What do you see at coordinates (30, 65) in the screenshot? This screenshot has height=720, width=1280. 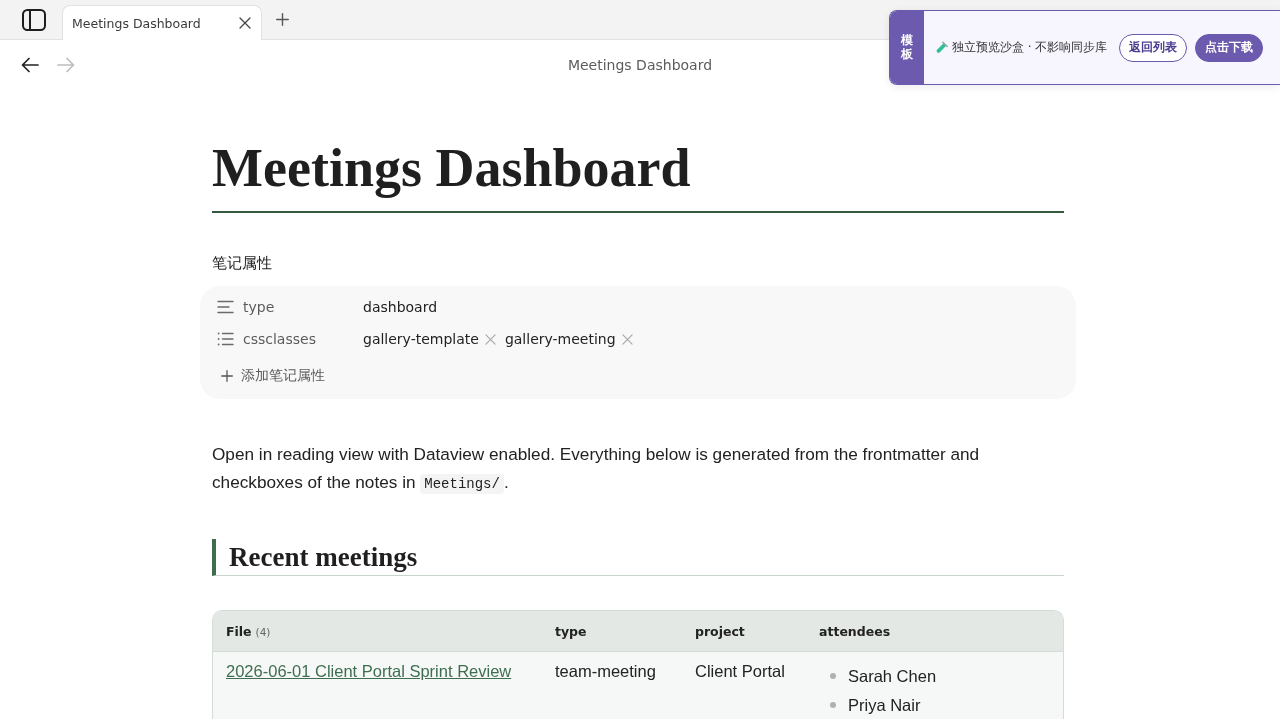 I see `back-arrow-icon` at bounding box center [30, 65].